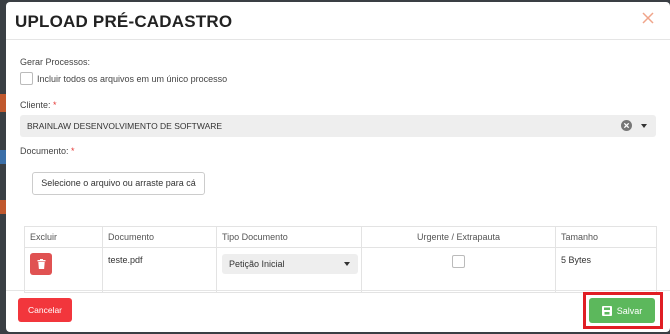 Image resolution: width=670 pixels, height=334 pixels. I want to click on delete-button, so click(41, 264).